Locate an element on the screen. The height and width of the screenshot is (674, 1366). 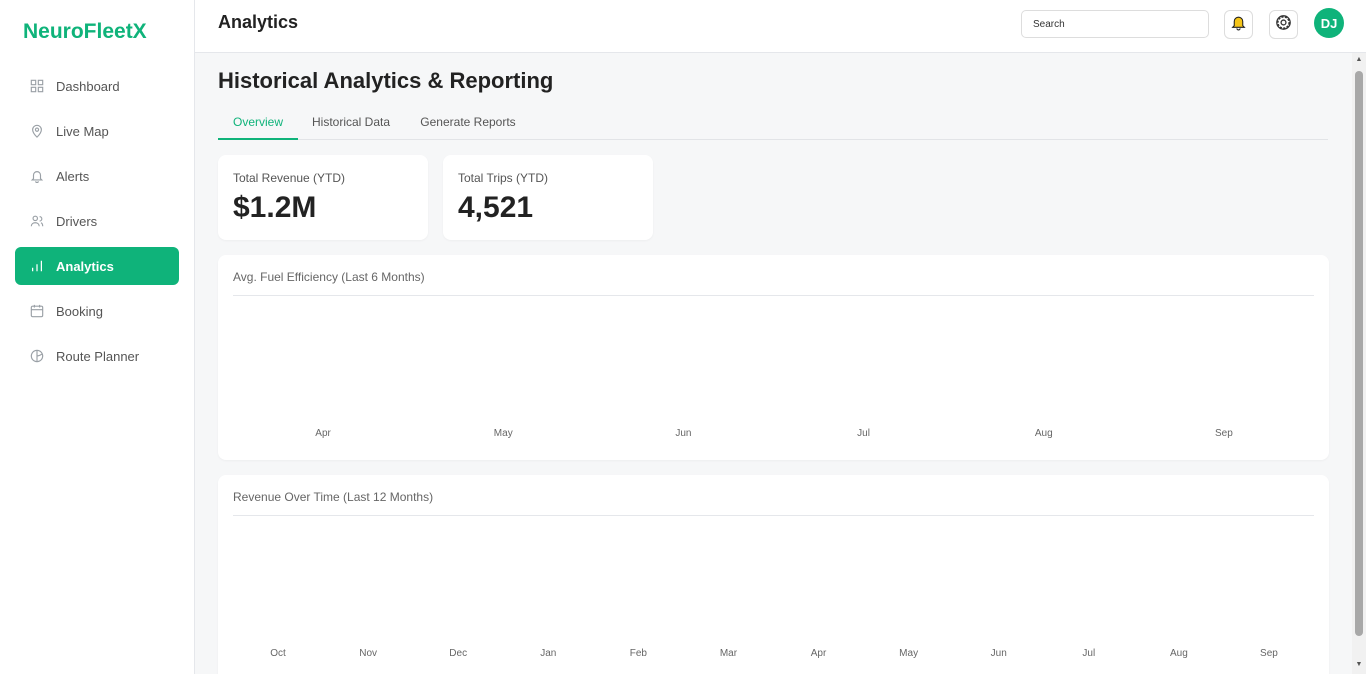
sidebar-item-alerts: Alerts is located at coordinates (97, 176).